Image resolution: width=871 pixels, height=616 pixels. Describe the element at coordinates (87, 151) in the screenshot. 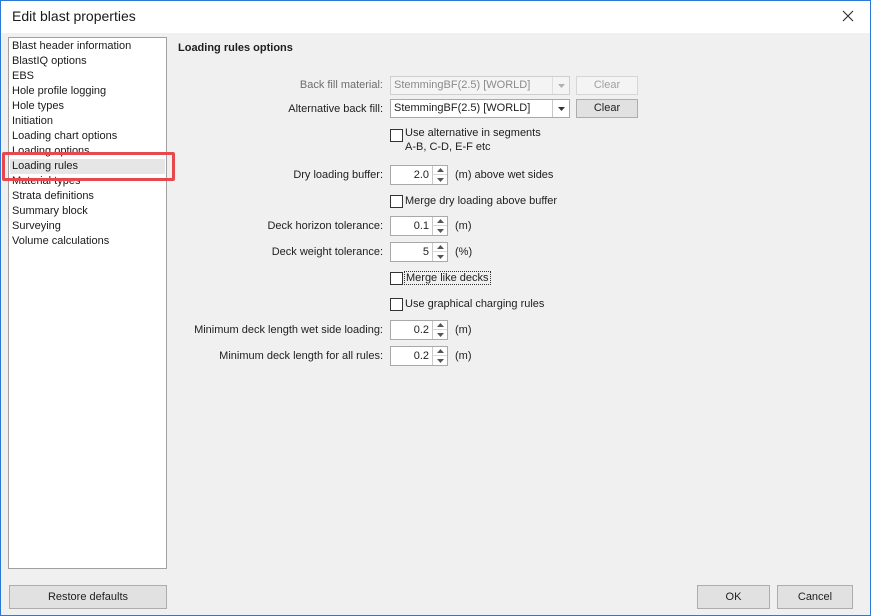

I see `sidebar-item-loading-options: Loading options` at that location.